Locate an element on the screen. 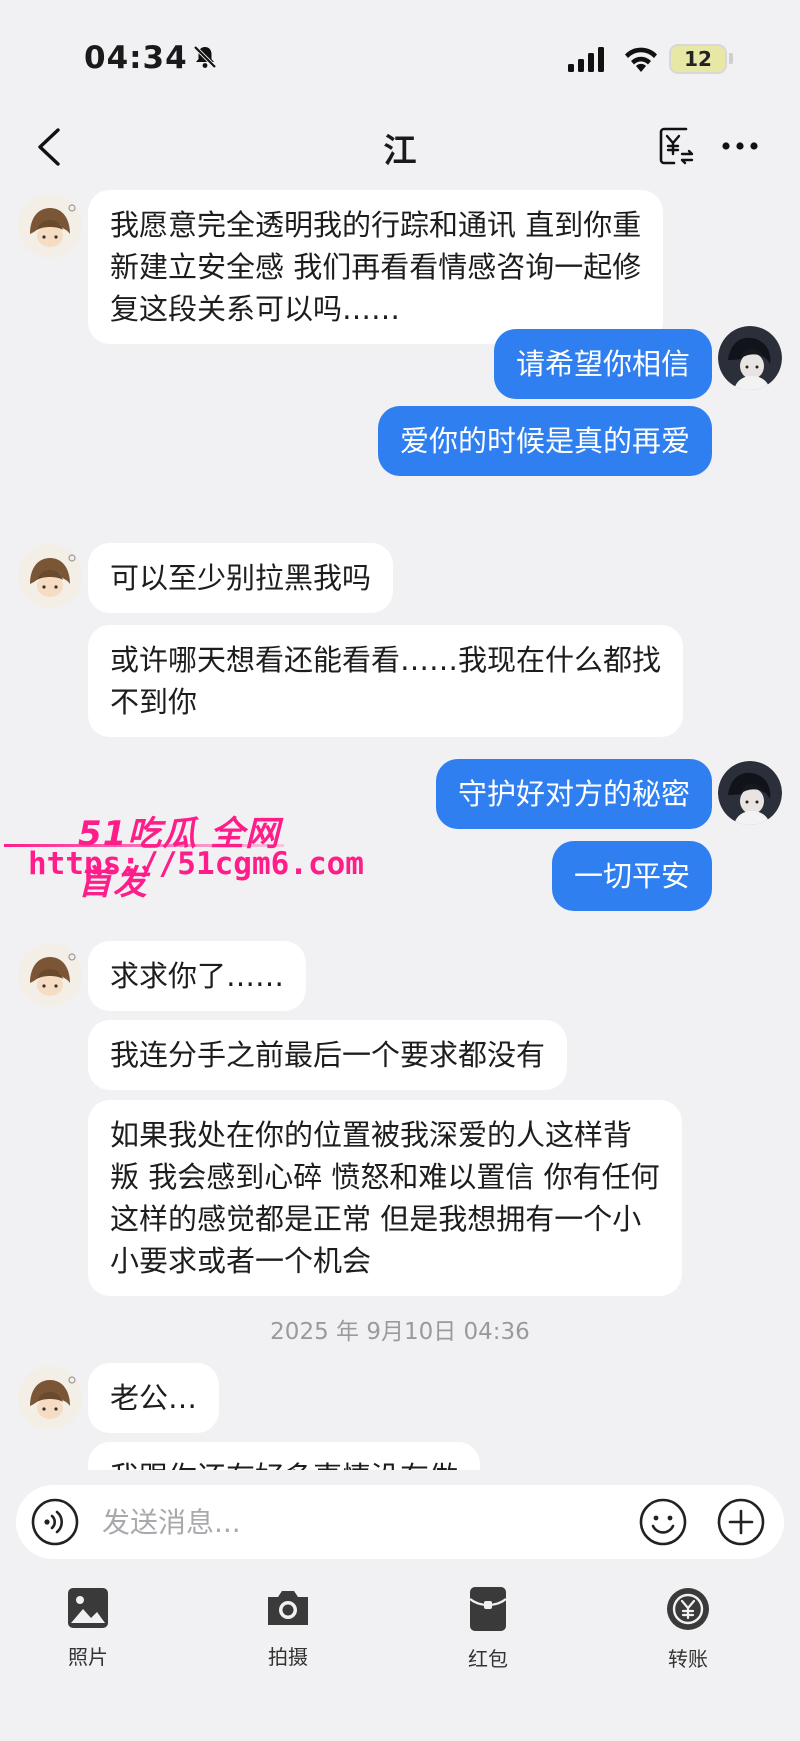 The width and height of the screenshot is (800, 1741). watermark-url: https://51cgm6.com is located at coordinates (196, 864).